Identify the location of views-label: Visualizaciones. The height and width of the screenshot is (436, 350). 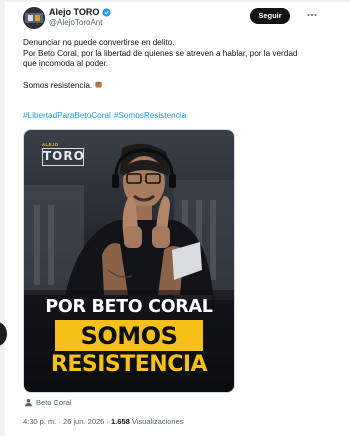
(157, 421).